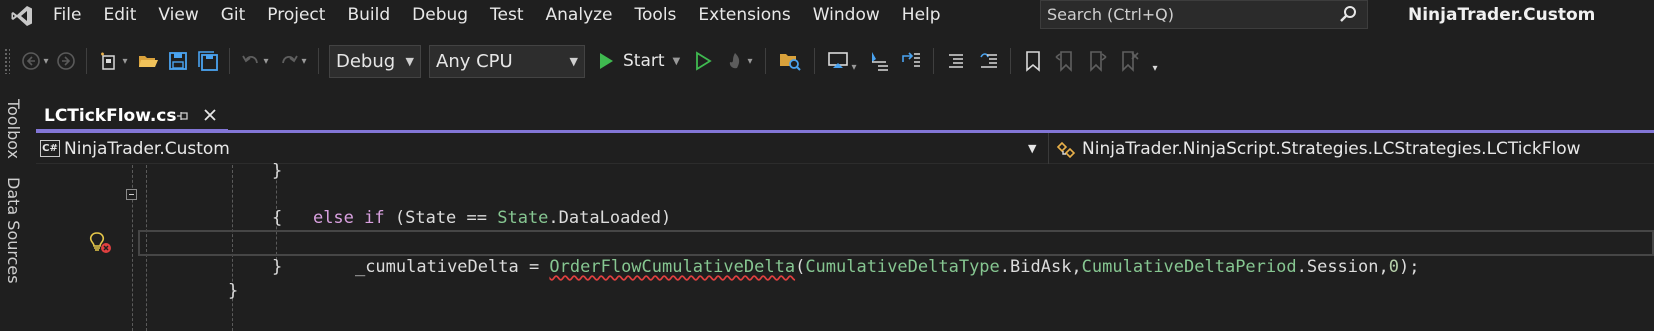  Describe the element at coordinates (1502, 15) in the screenshot. I see `window-title: NinjaTrader.Custom` at that location.